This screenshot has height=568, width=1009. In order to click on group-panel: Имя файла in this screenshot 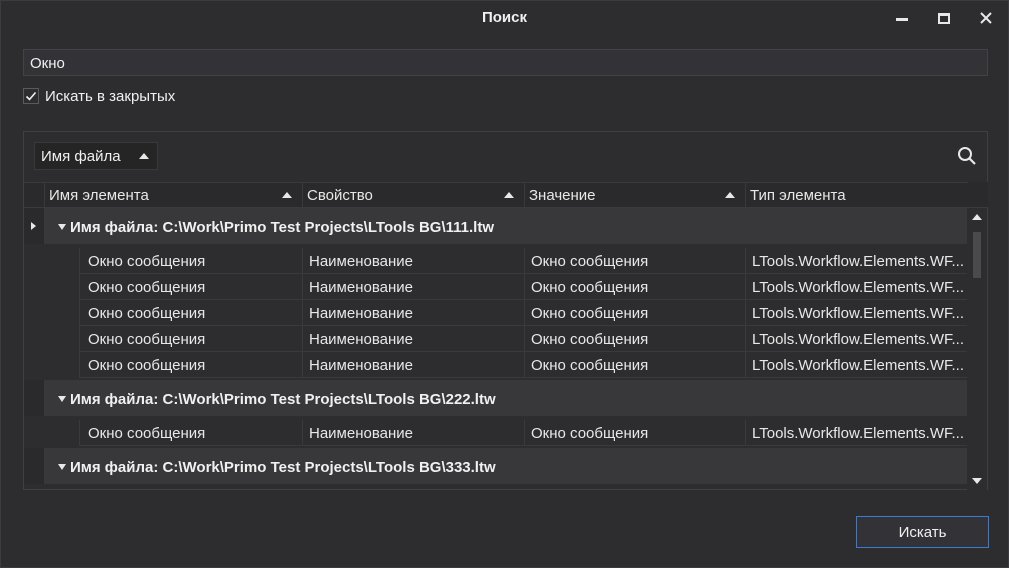, I will do `click(505, 157)`.